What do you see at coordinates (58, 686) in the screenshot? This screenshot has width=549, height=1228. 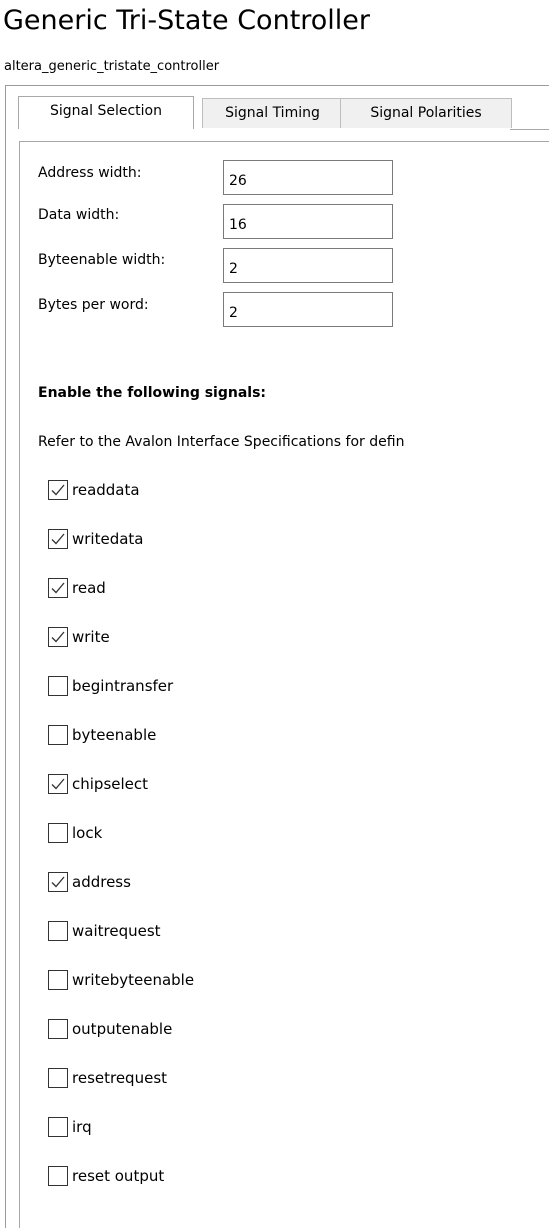 I see `begintransfer-checkbox` at bounding box center [58, 686].